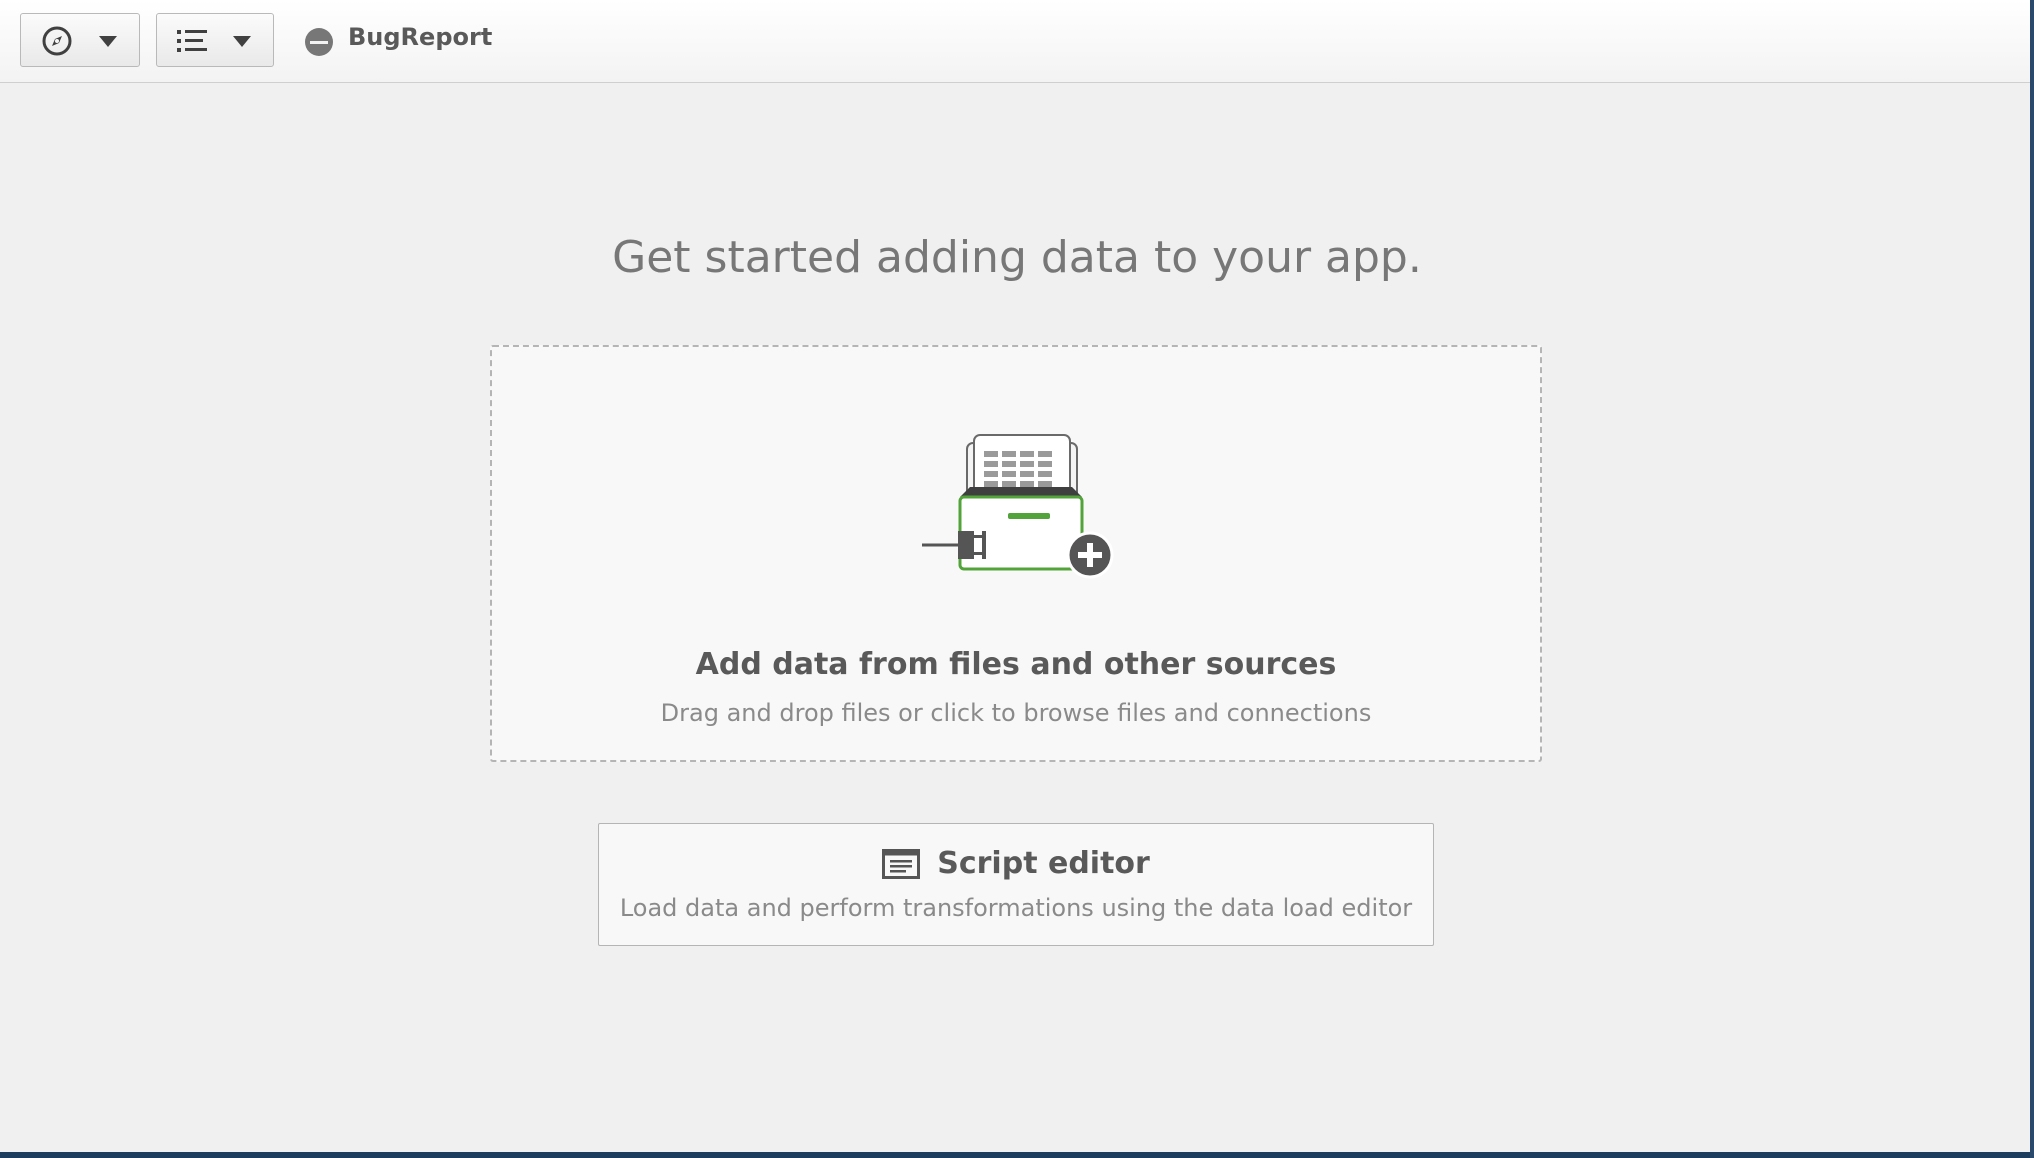  What do you see at coordinates (57, 41) in the screenshot?
I see `compass-icon` at bounding box center [57, 41].